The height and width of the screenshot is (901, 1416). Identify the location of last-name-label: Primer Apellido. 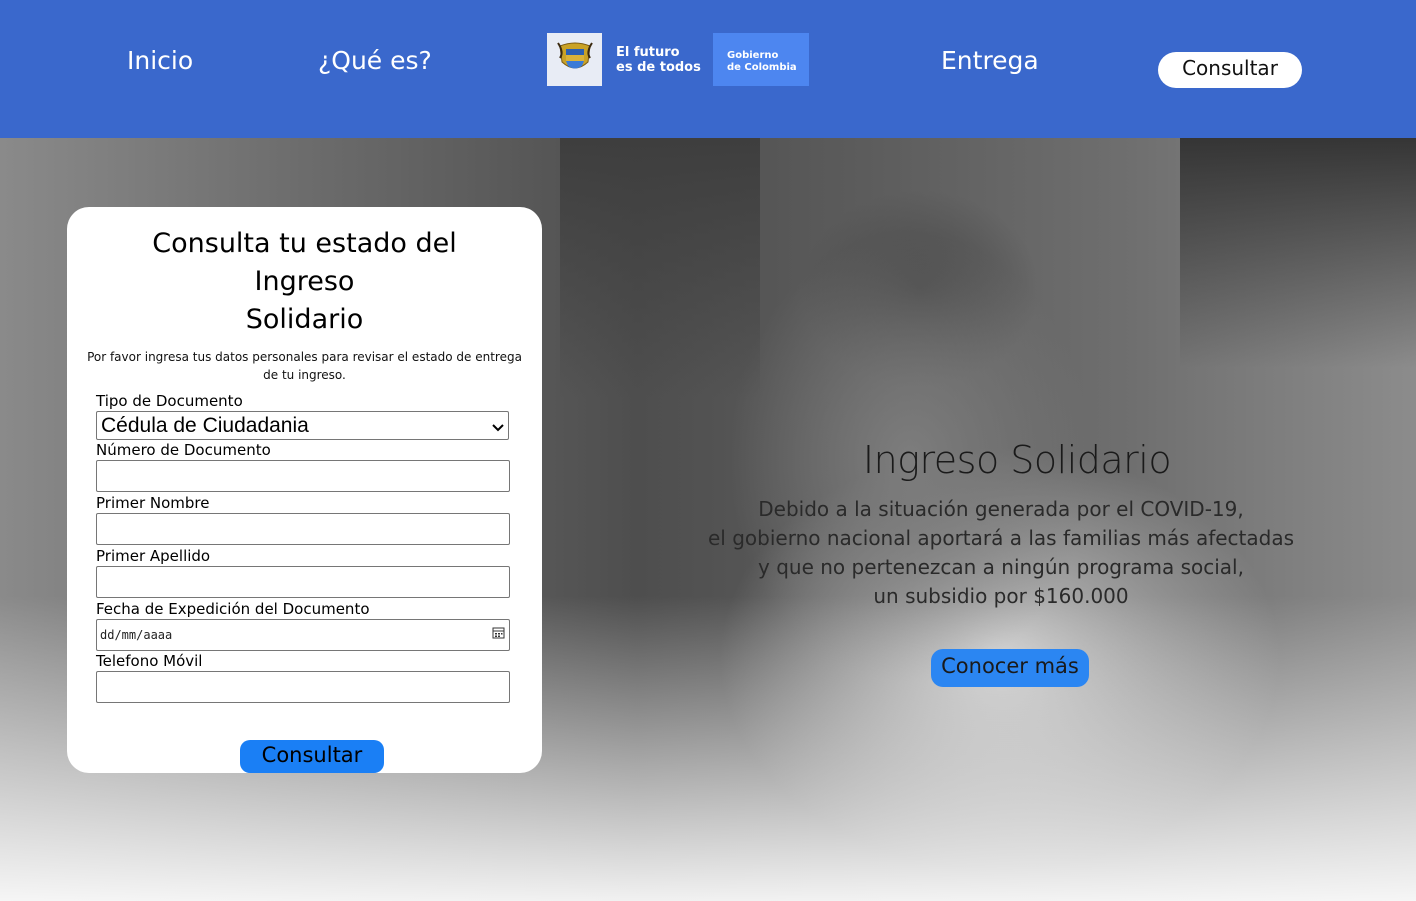
(153, 556).